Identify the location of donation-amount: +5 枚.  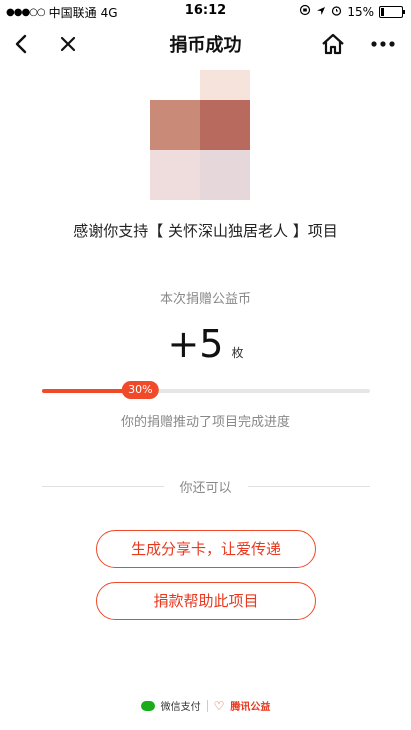
(205, 344).